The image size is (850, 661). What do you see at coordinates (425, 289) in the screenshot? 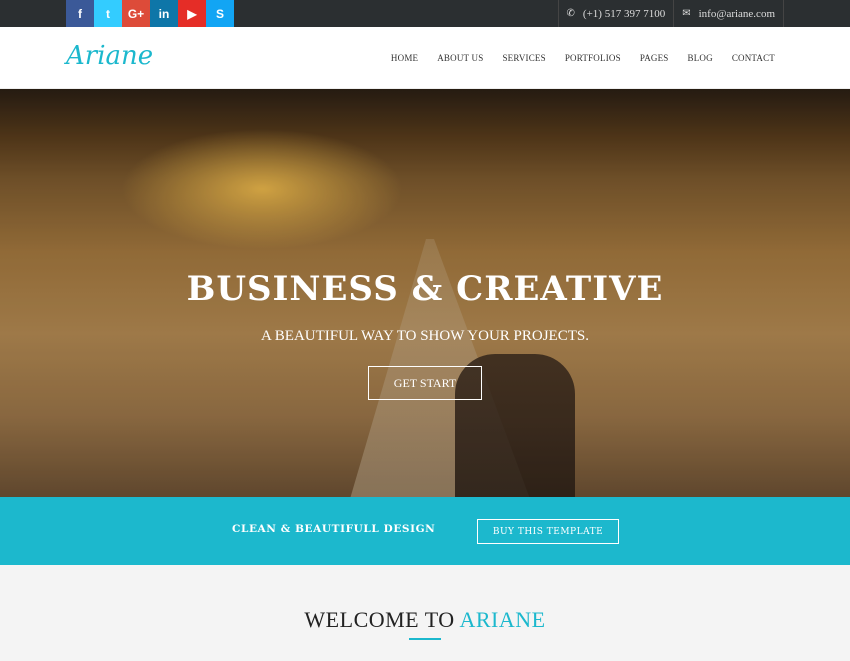
I see `hero-title: BUSINESS & CREATIVE` at bounding box center [425, 289].